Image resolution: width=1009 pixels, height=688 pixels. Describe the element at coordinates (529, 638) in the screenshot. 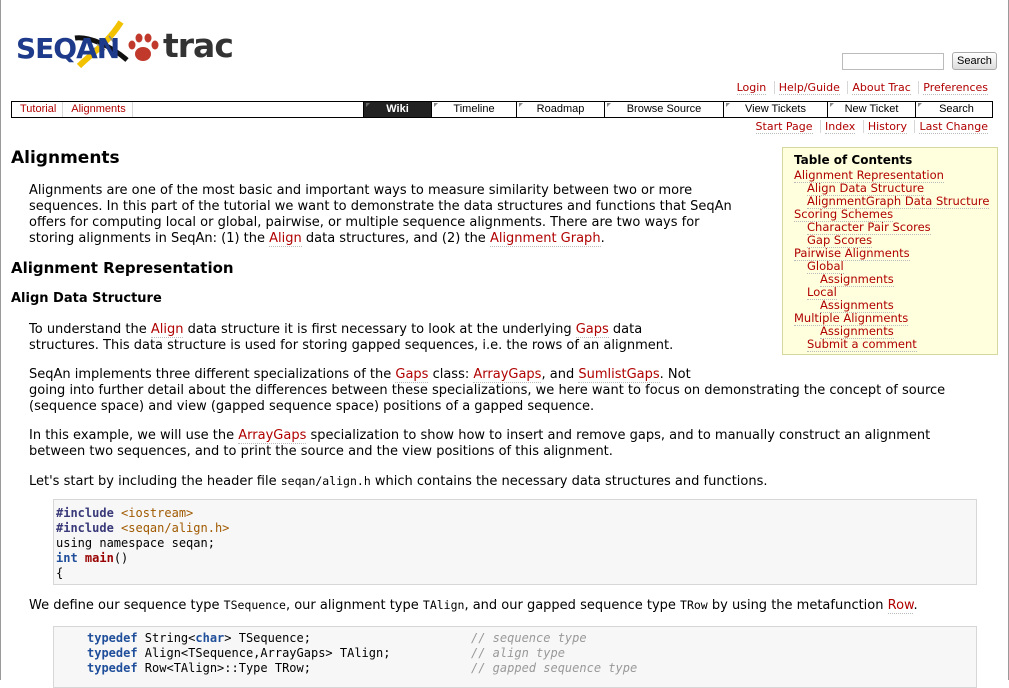

I see `code-comment: // sequence type` at that location.